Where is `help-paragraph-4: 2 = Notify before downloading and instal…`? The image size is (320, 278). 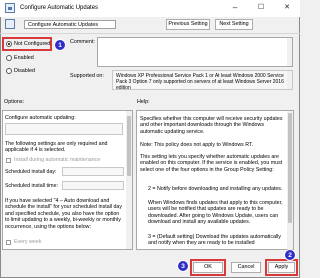 help-paragraph-4: 2 = Notify before downloading and instal… is located at coordinates (215, 189).